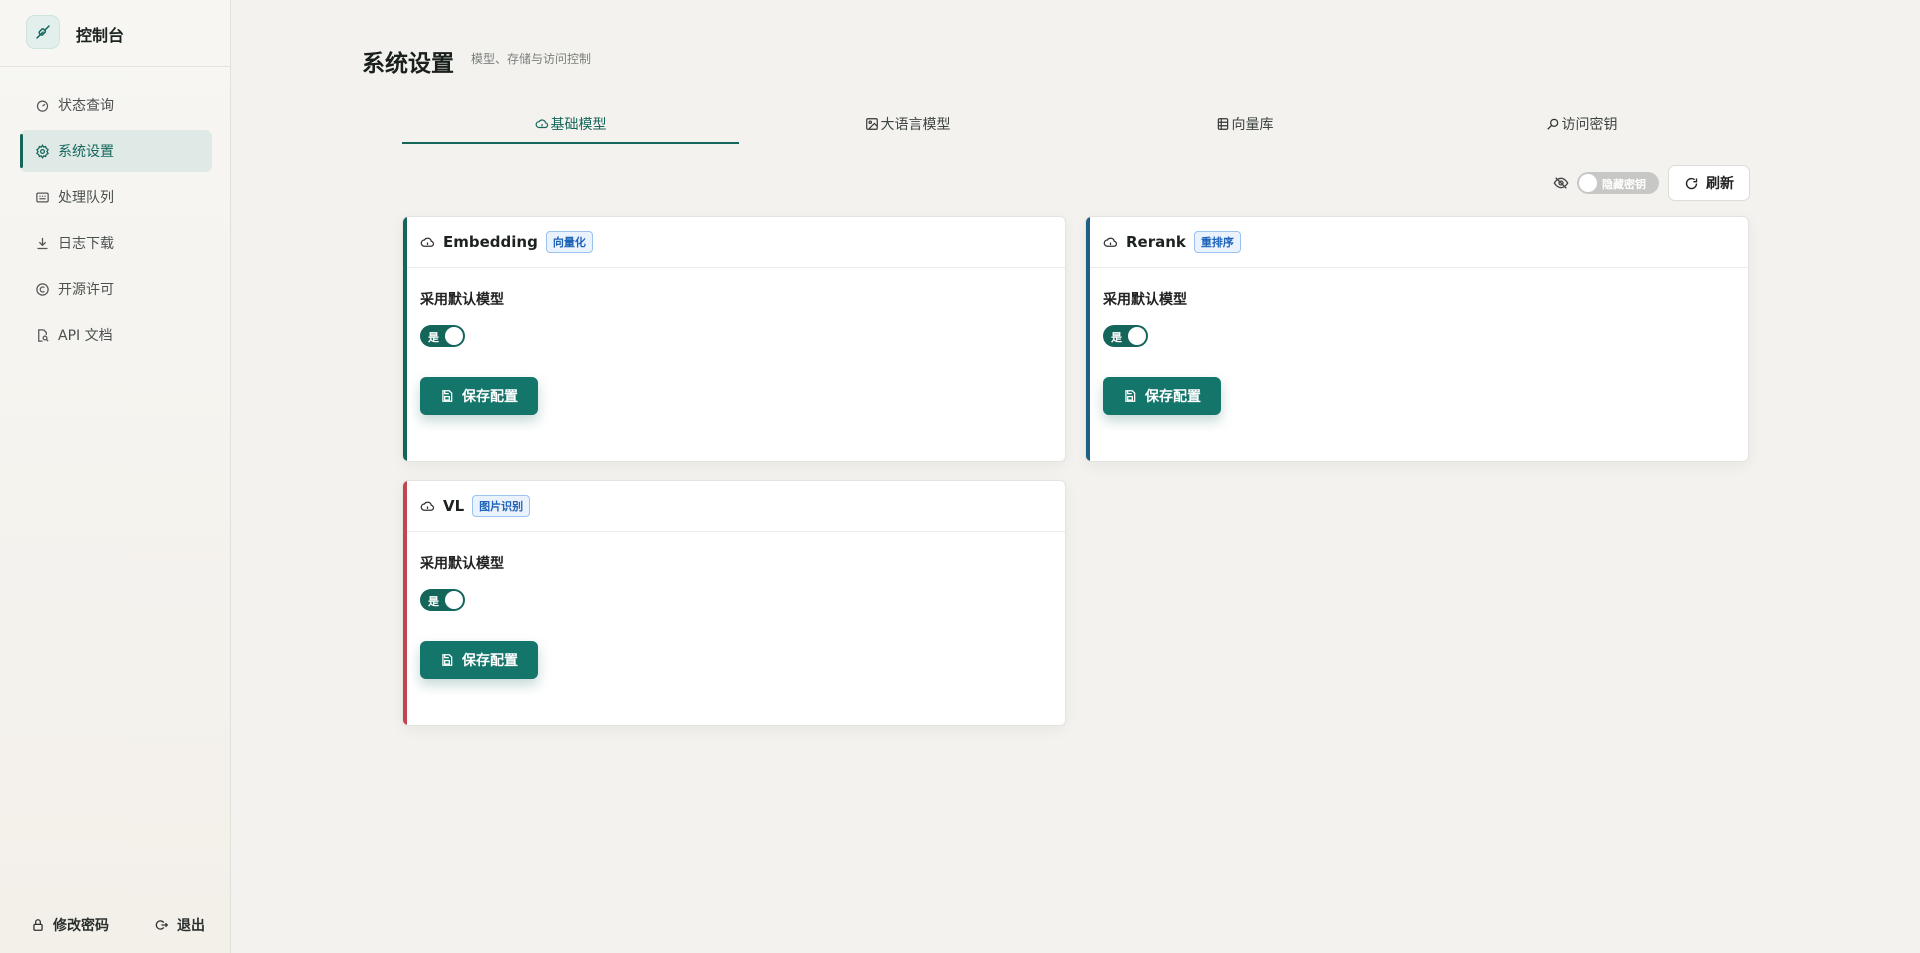  I want to click on doc-search-icon, so click(42, 335).